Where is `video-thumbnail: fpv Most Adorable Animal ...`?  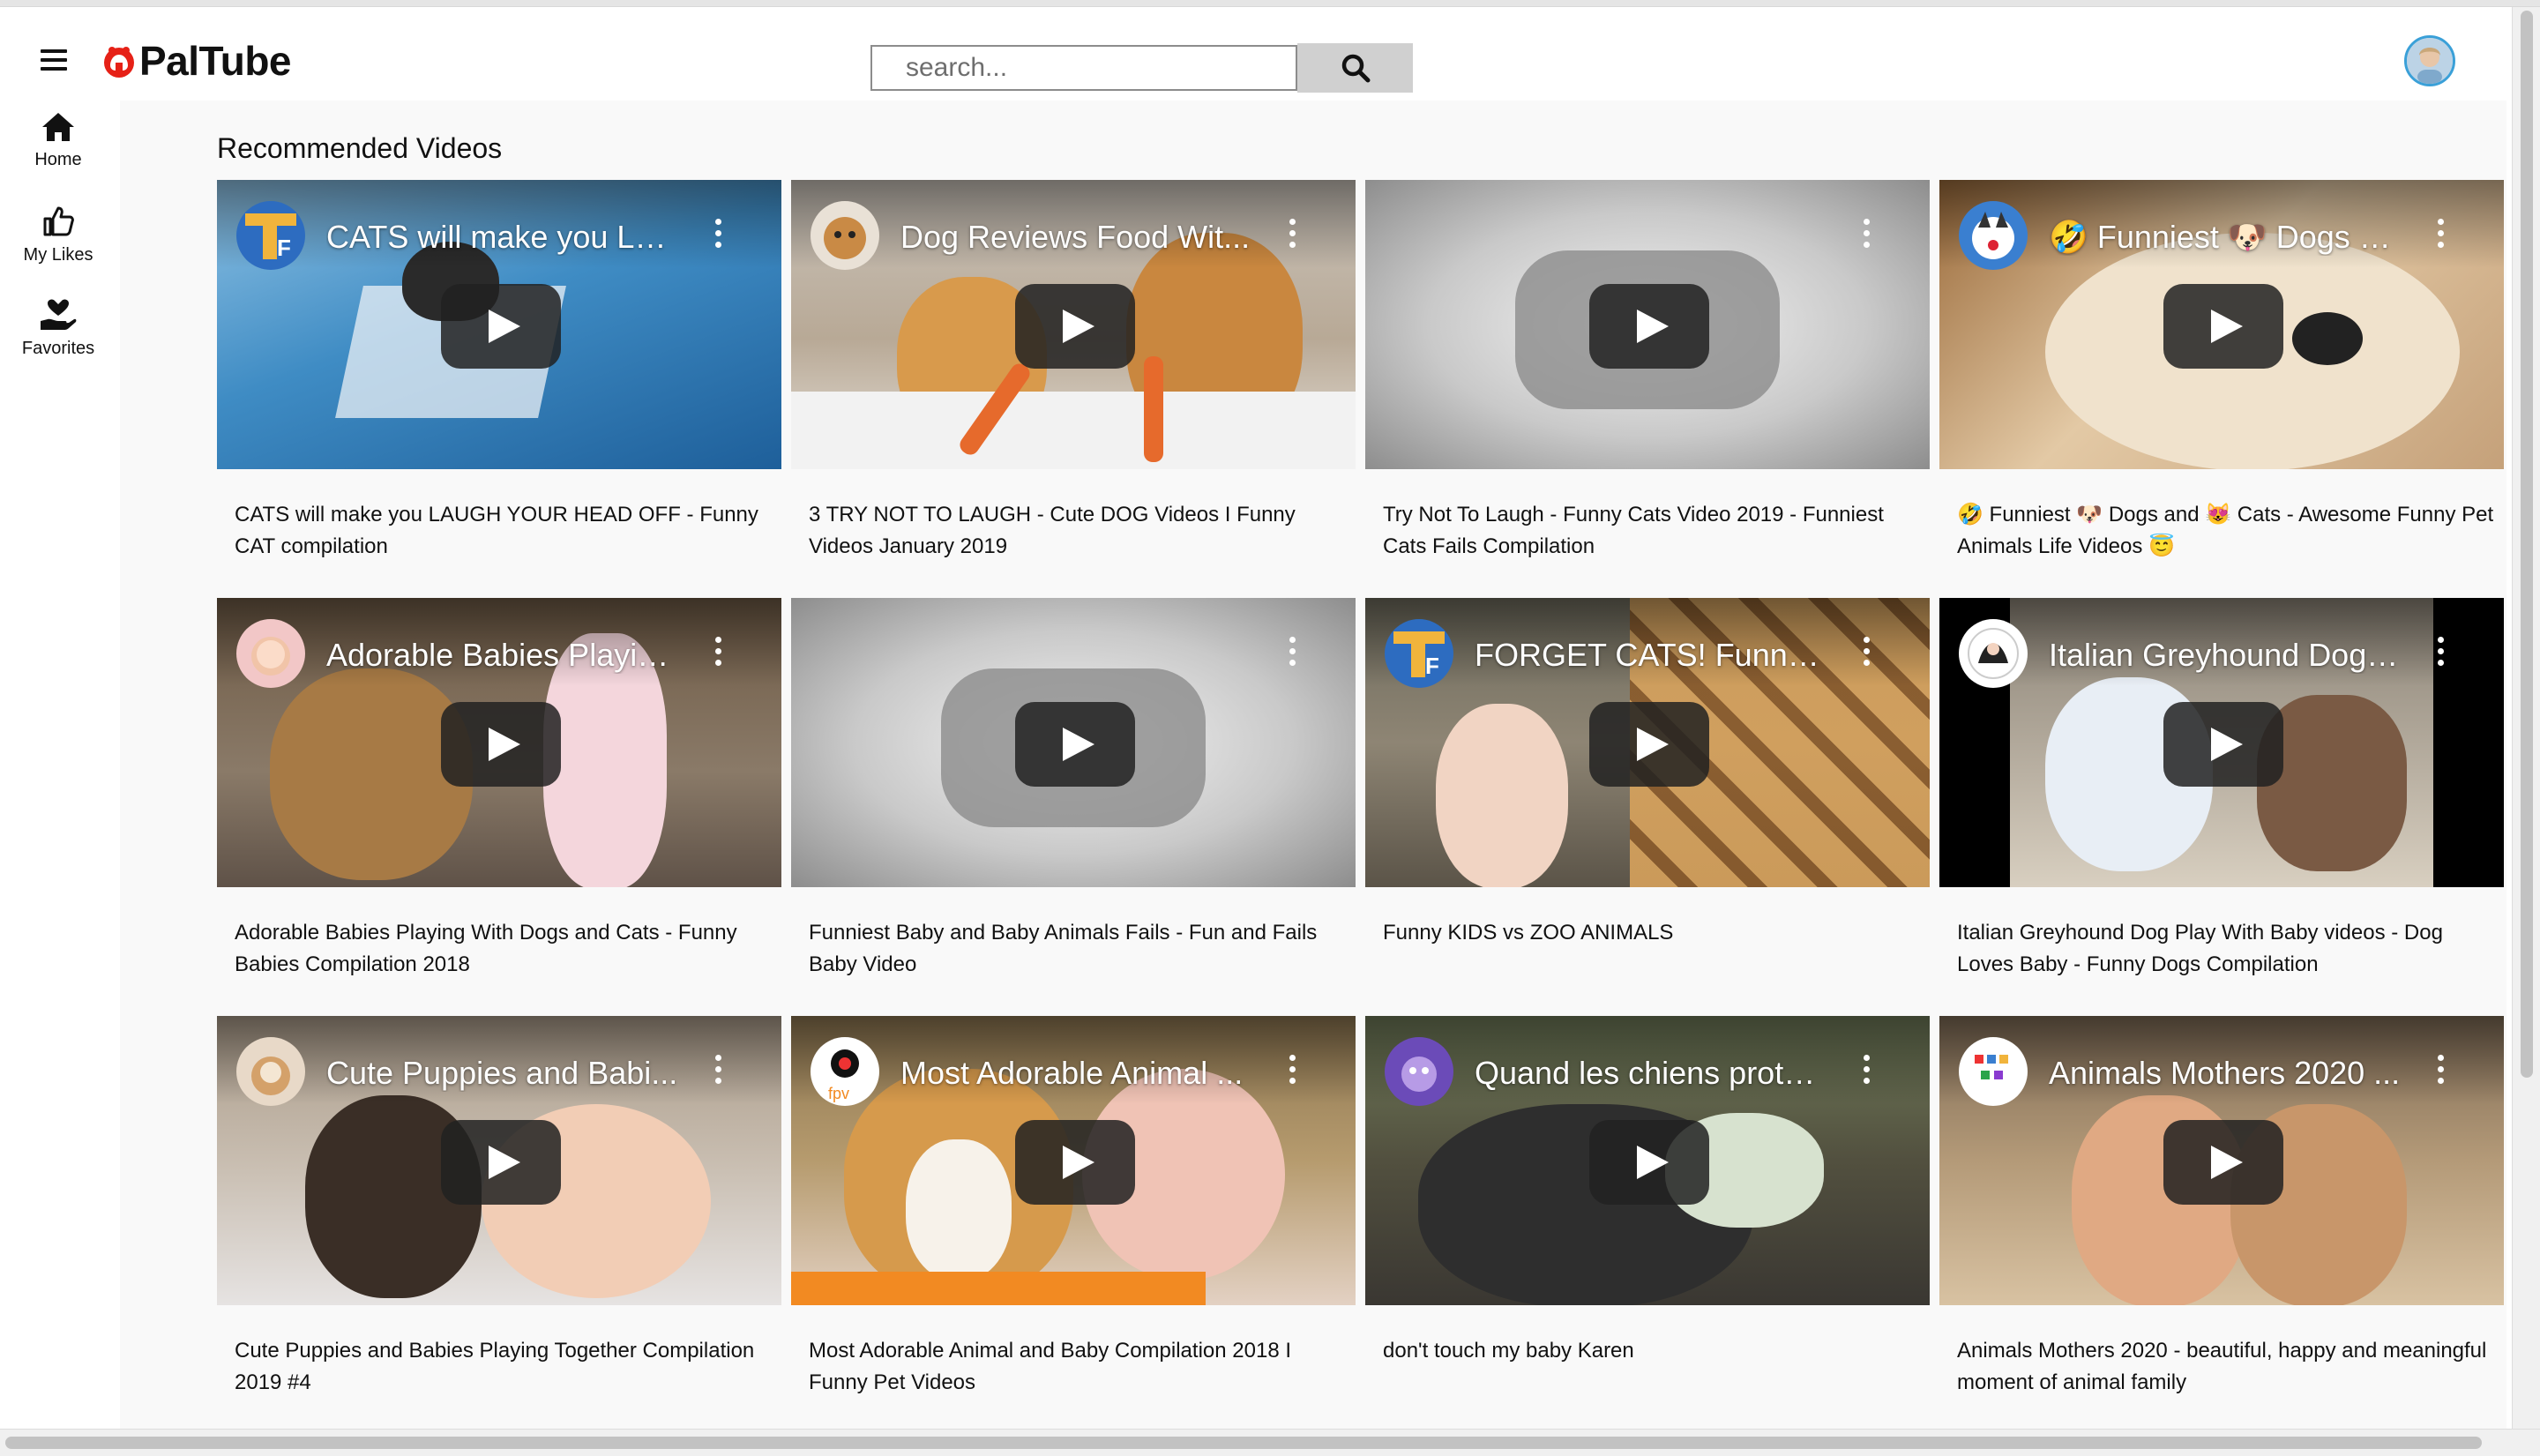
video-thumbnail: fpv Most Adorable Animal ... is located at coordinates (1073, 1160).